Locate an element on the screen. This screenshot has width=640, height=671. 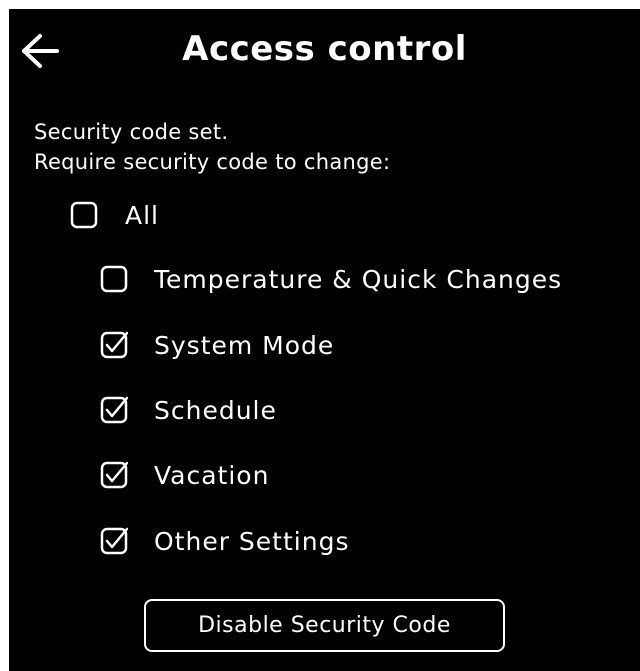
checkbox-vacation: Vacation is located at coordinates (184, 475).